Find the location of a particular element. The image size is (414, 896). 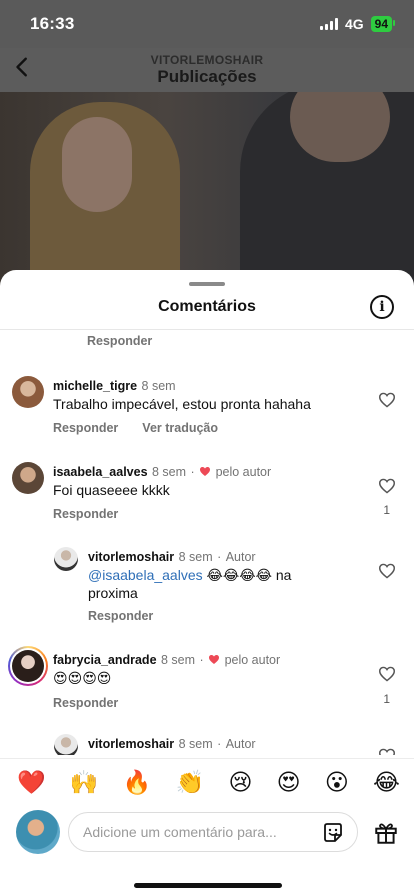

back-arrow-icon is located at coordinates (23, 67).